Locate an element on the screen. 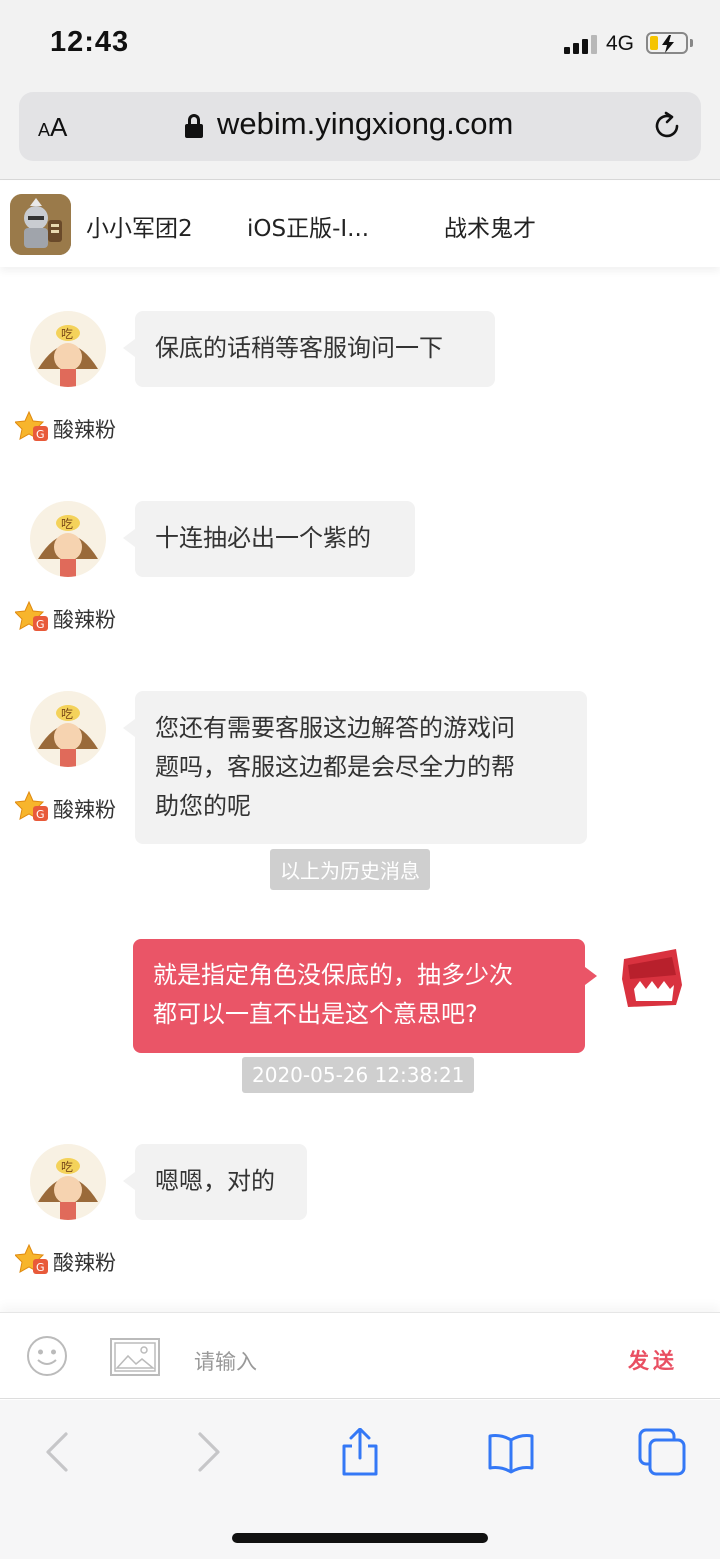  status-time: 12:43 is located at coordinates (90, 42).